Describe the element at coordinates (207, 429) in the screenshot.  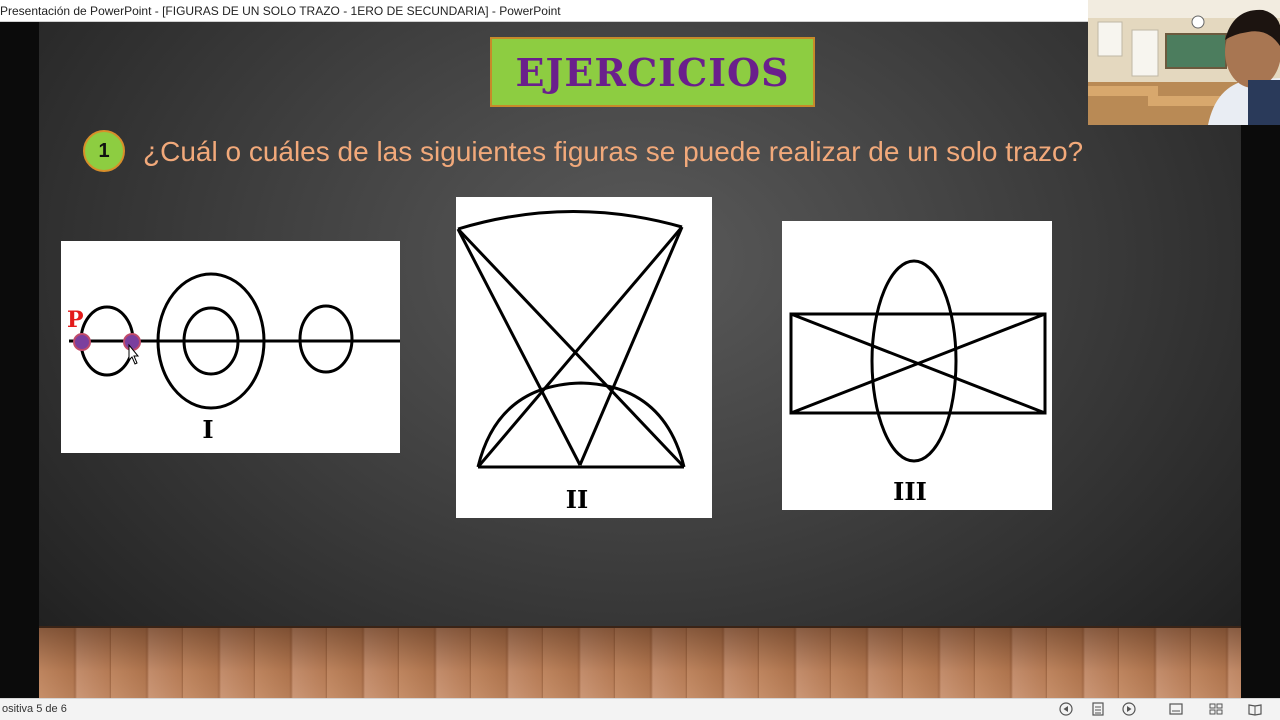
I see `figure-one-label: I` at that location.